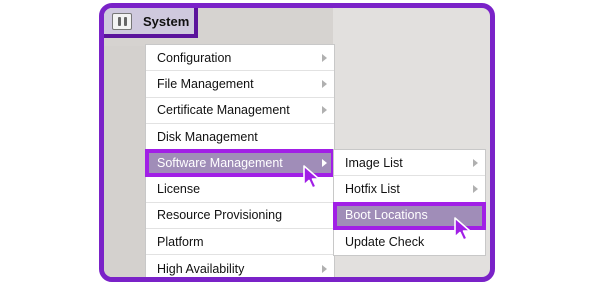  What do you see at coordinates (386, 215) in the screenshot?
I see `submenu-item-label: Boot Locations` at bounding box center [386, 215].